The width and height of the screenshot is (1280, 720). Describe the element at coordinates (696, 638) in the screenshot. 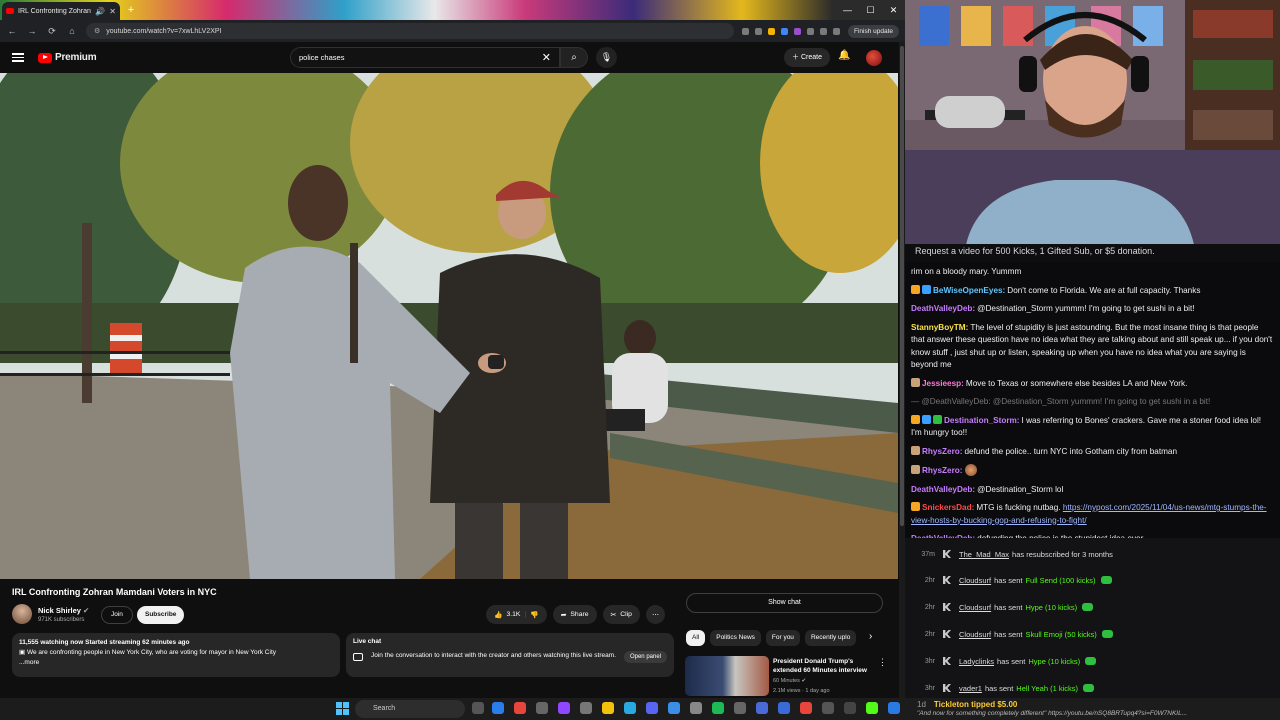

I see `chip-all: All` at that location.